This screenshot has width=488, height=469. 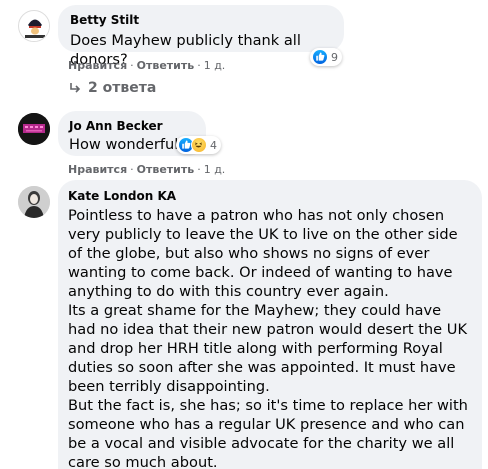 I want to click on reaction-summary: 4, so click(x=198, y=145).